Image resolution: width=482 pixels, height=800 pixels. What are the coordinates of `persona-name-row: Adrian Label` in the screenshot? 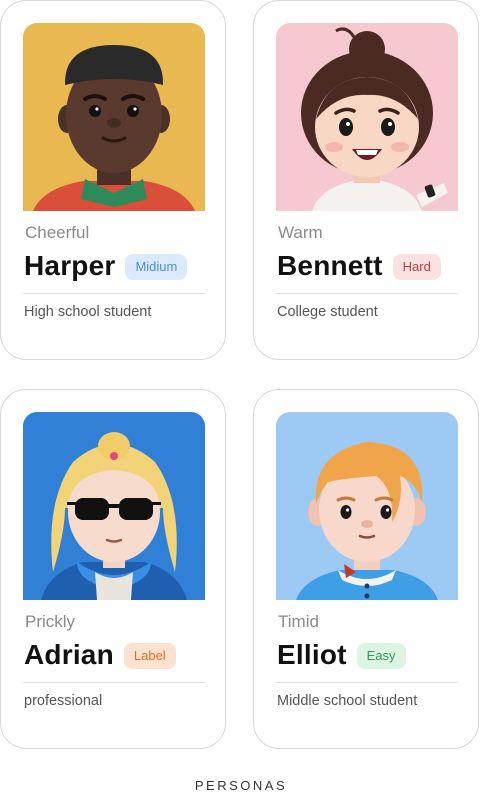 It's located at (100, 655).